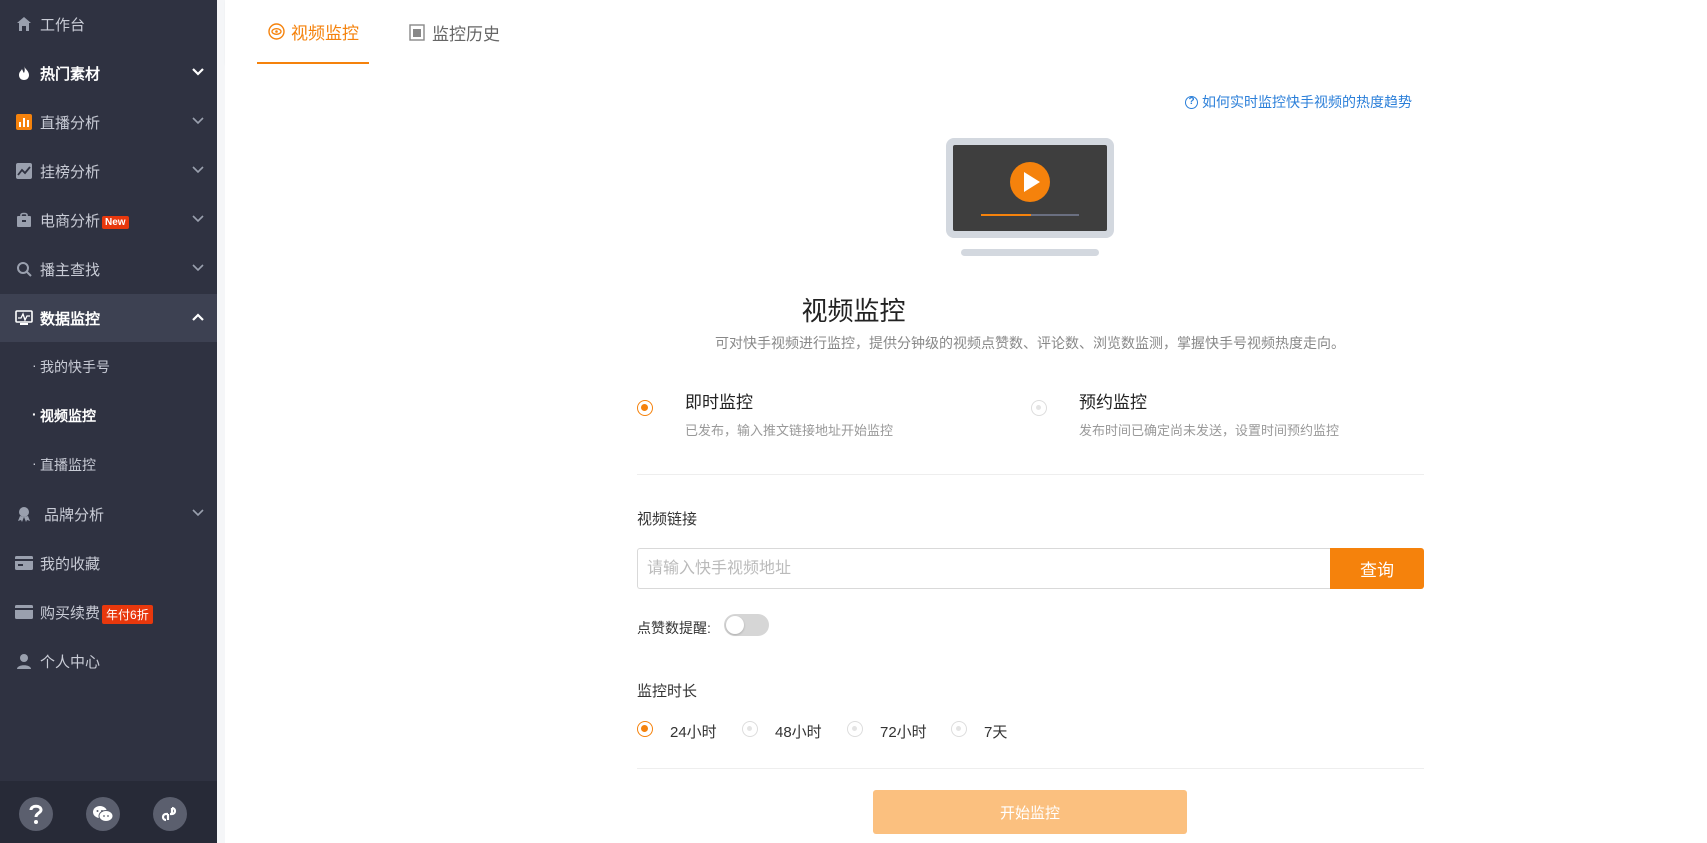 The height and width of the screenshot is (843, 1707). I want to click on duration-option-label: 7天, so click(996, 732).